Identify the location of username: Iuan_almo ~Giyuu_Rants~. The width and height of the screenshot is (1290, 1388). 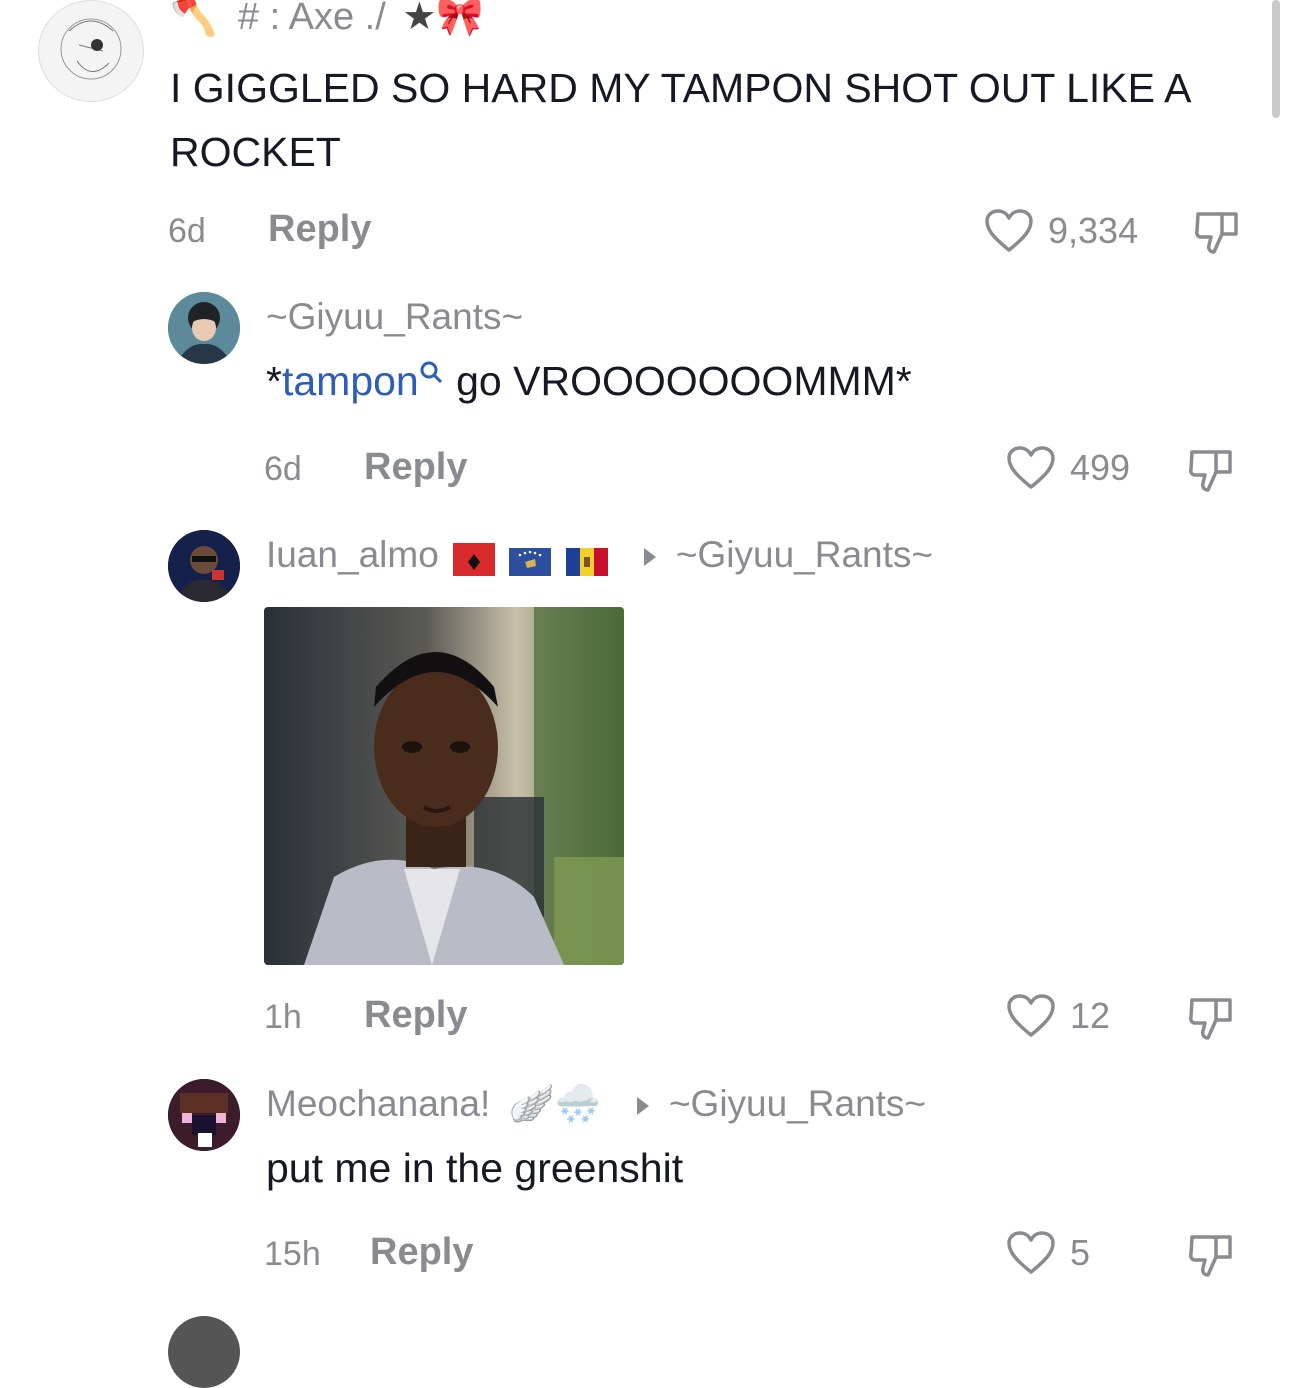
(599, 555).